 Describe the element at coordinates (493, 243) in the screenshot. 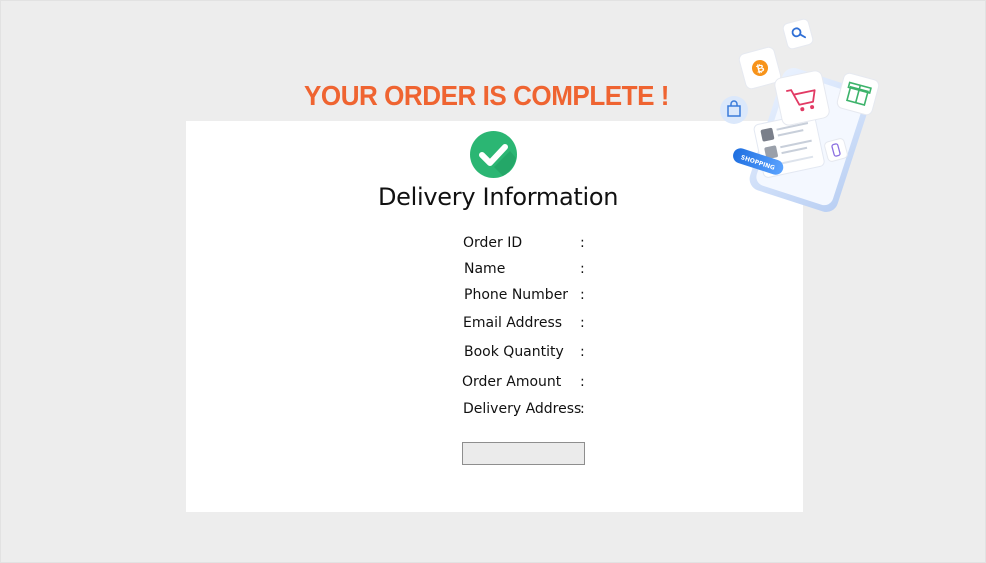

I see `field-label-order-id: Order ID` at that location.